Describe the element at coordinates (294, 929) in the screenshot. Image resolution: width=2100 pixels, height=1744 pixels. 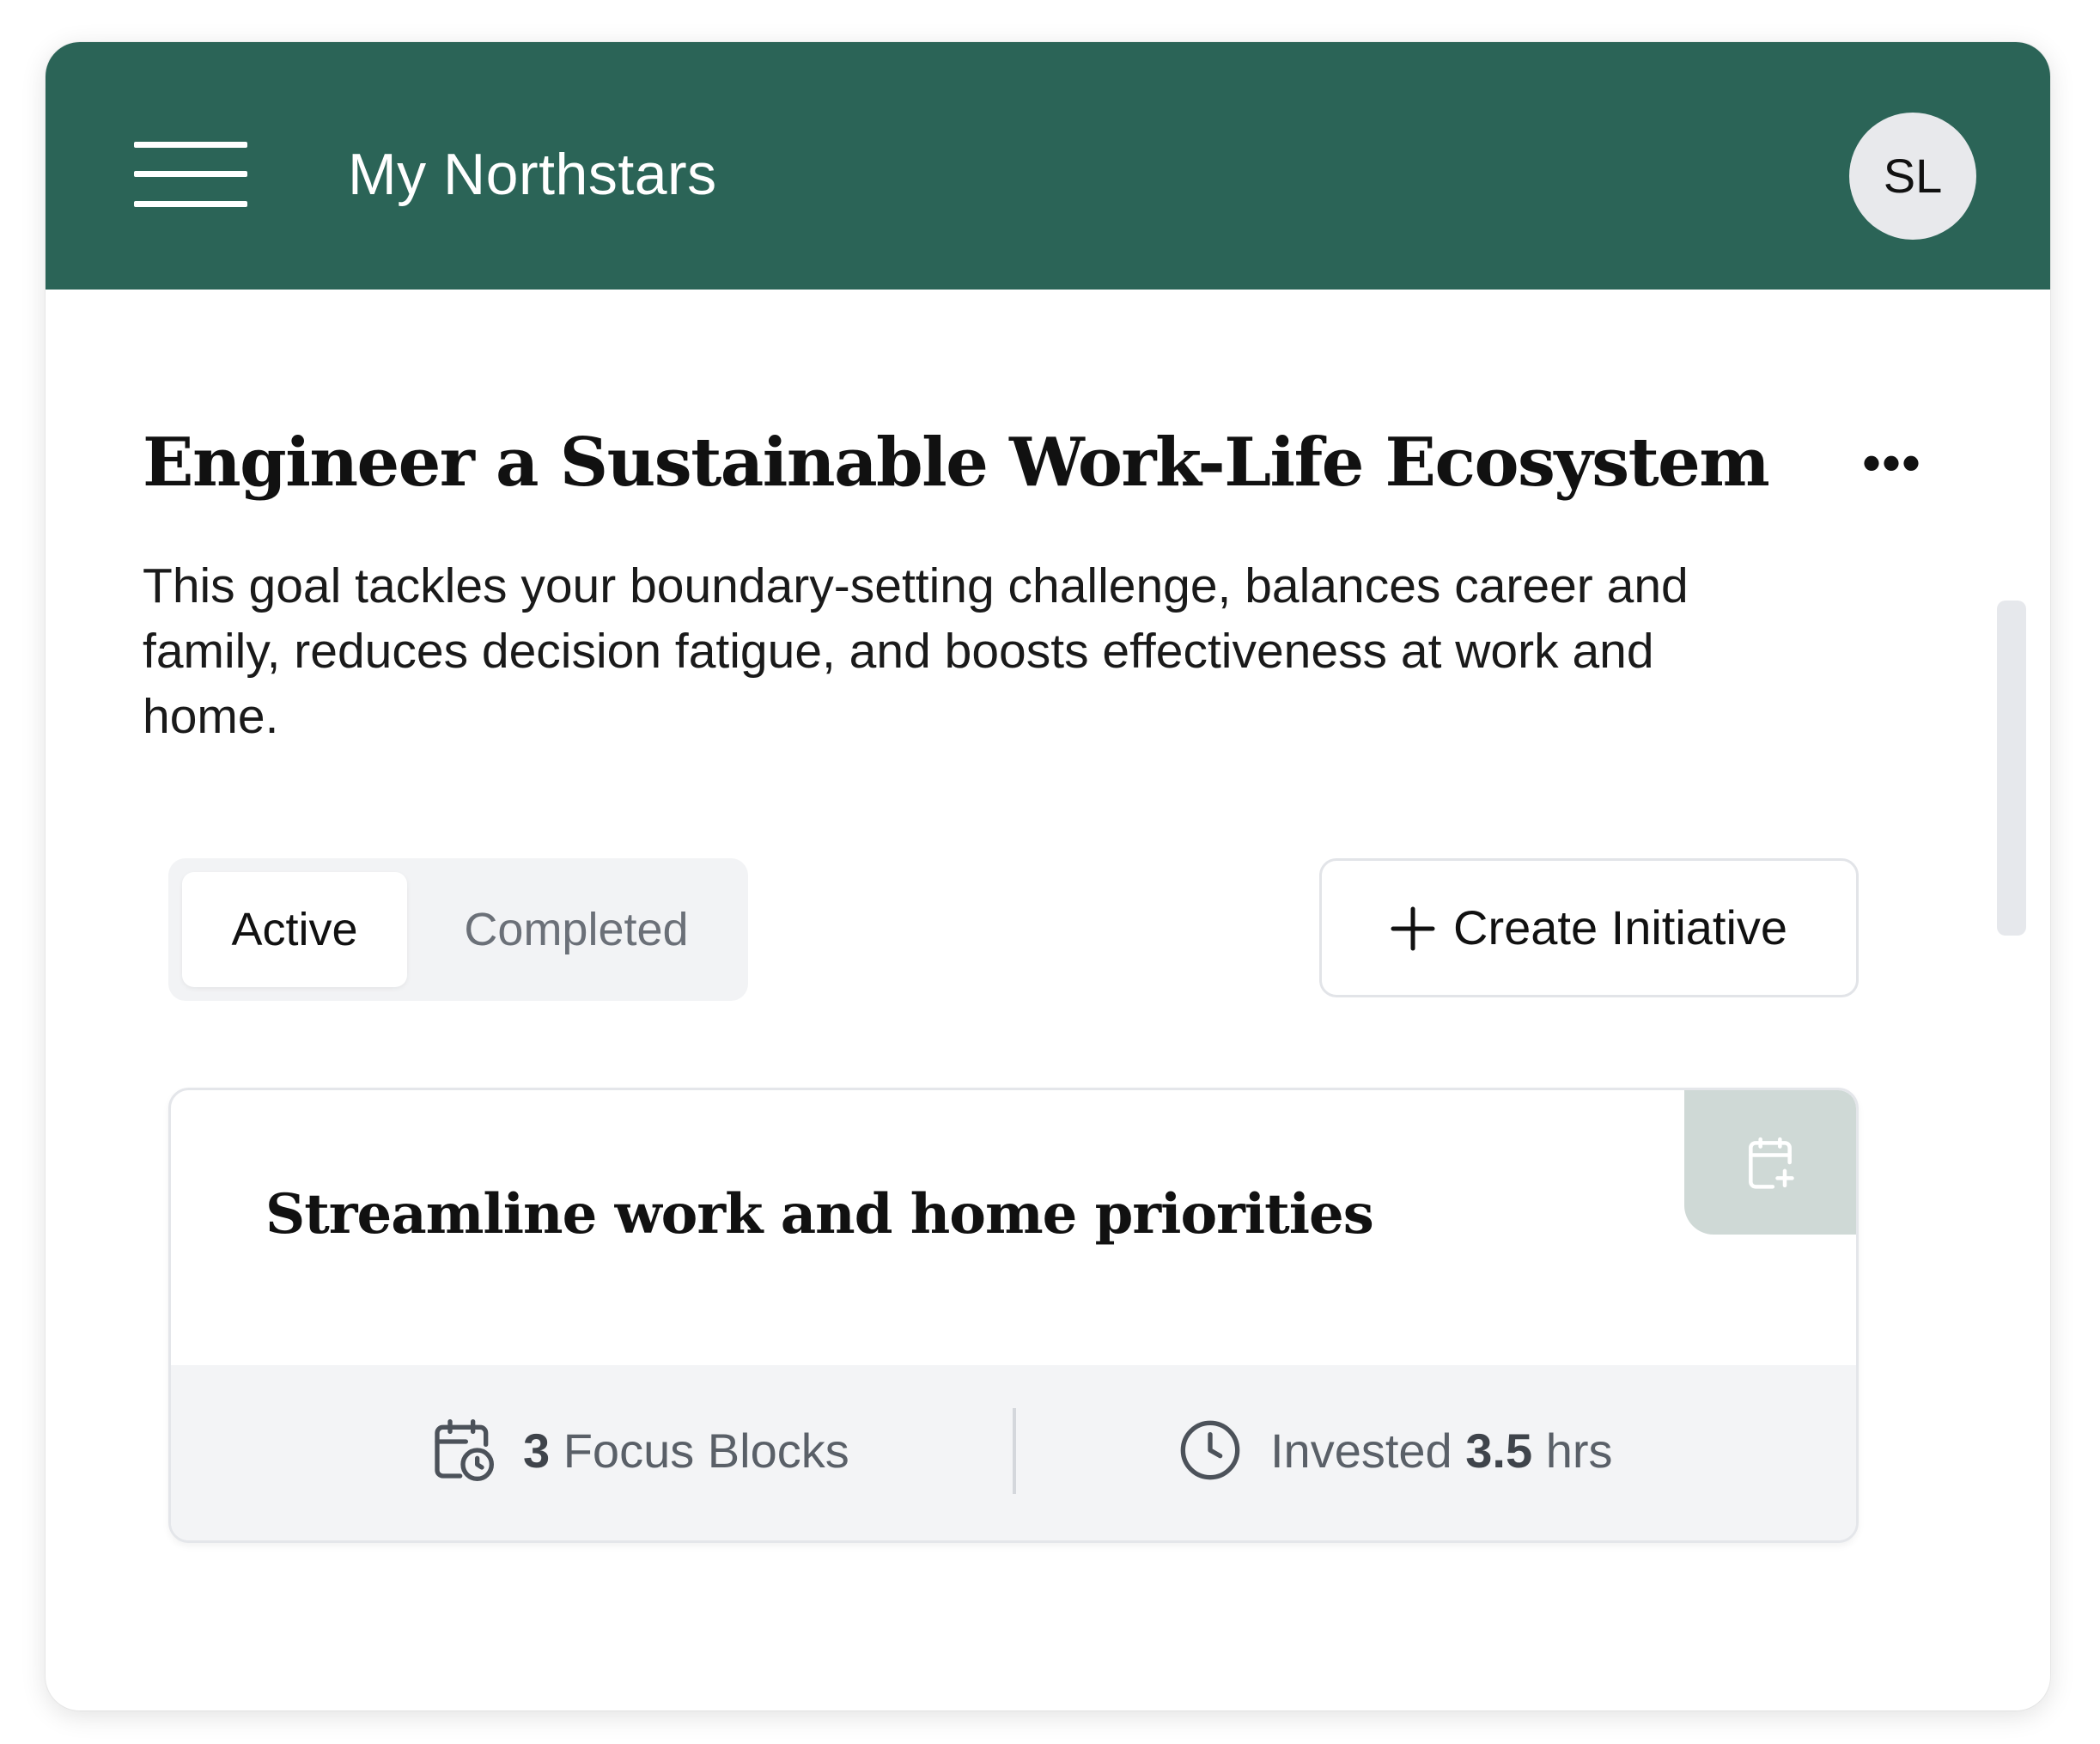
I see `tab-active: Active` at that location.